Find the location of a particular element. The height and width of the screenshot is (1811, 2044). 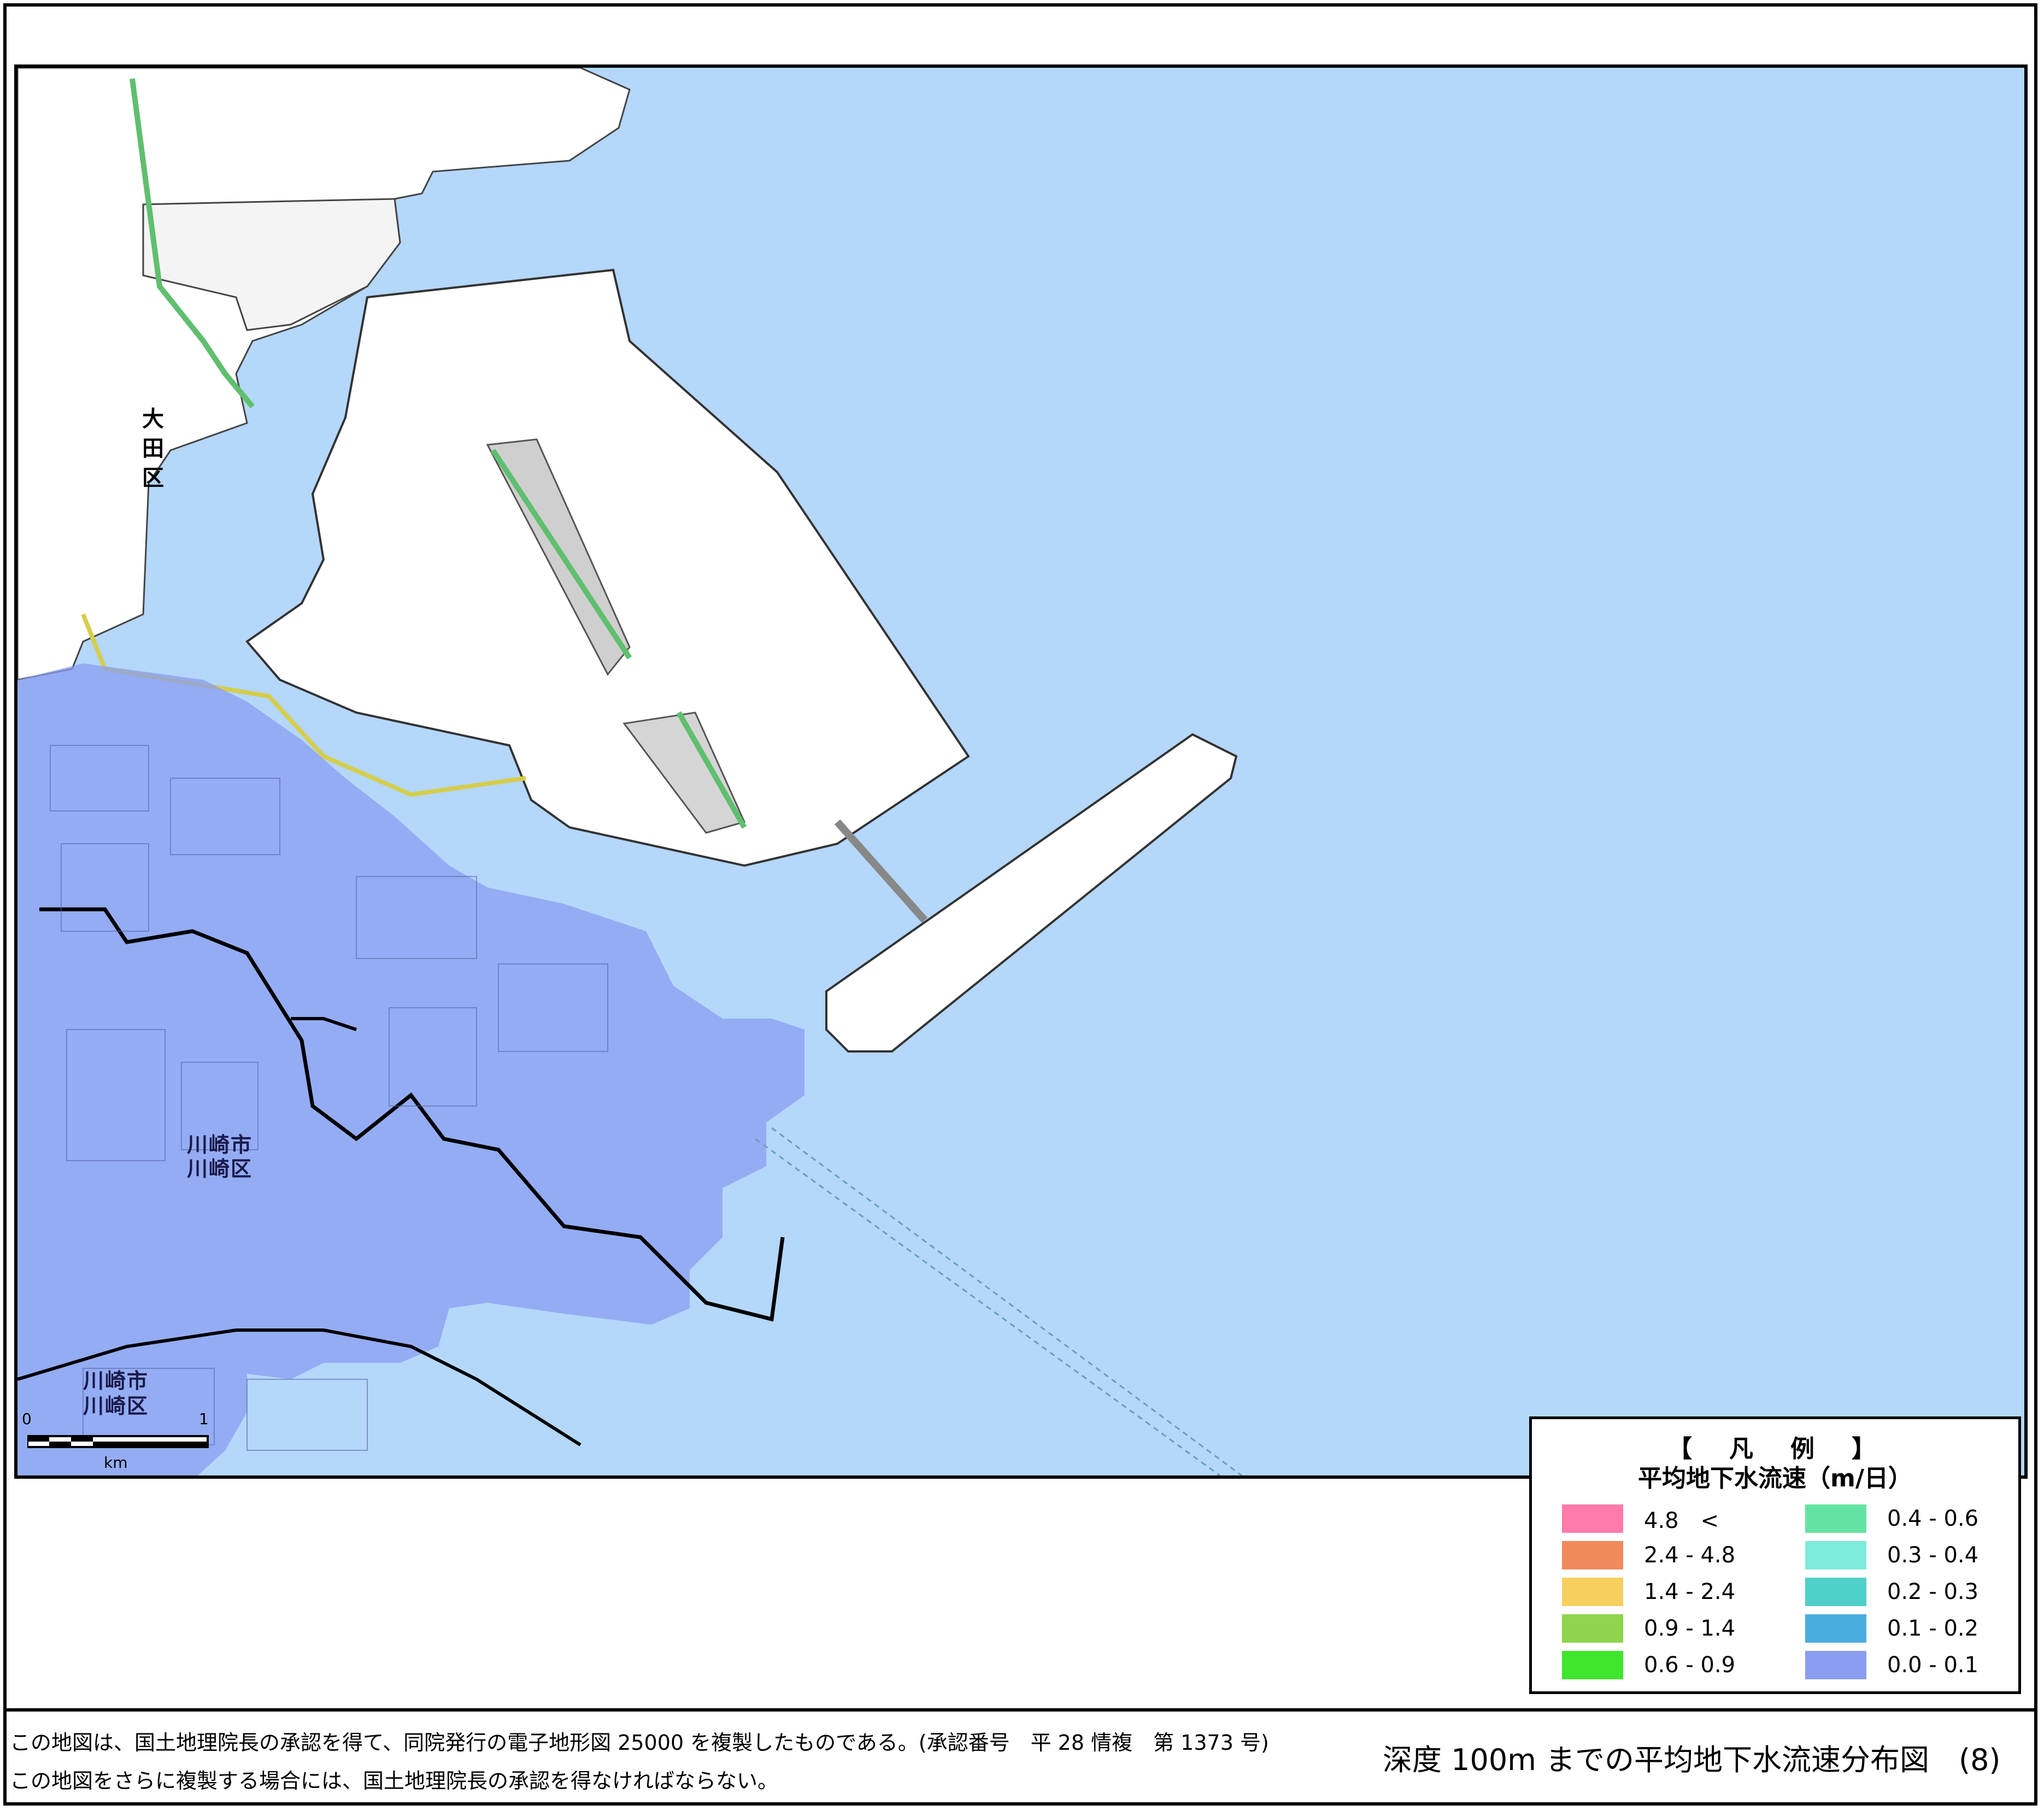

legend-item: 0.4 - 0.6 is located at coordinates (1891, 1518).